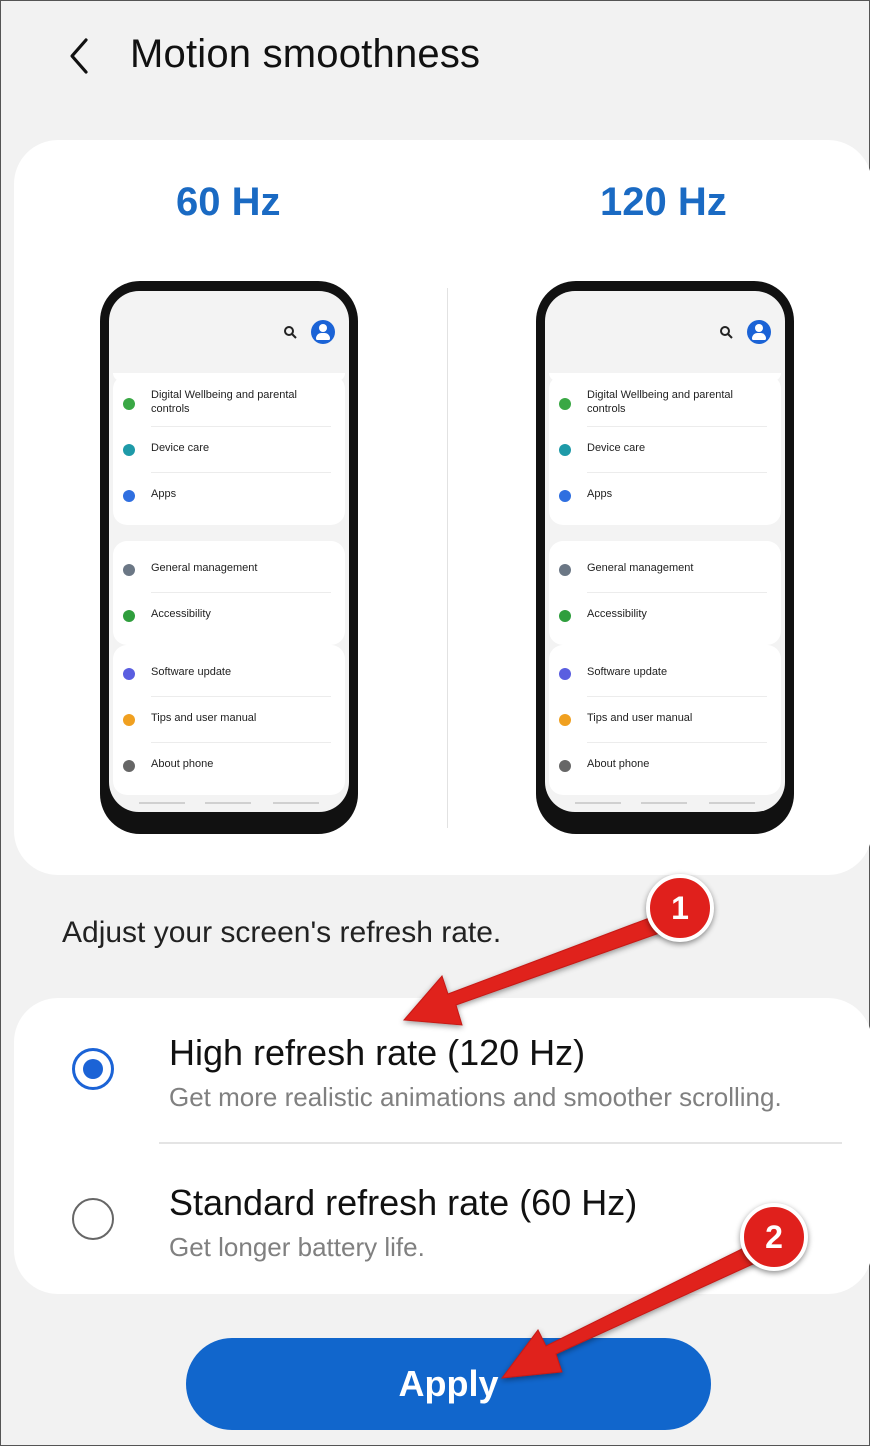 The image size is (870, 1446). I want to click on back-button, so click(80, 56).